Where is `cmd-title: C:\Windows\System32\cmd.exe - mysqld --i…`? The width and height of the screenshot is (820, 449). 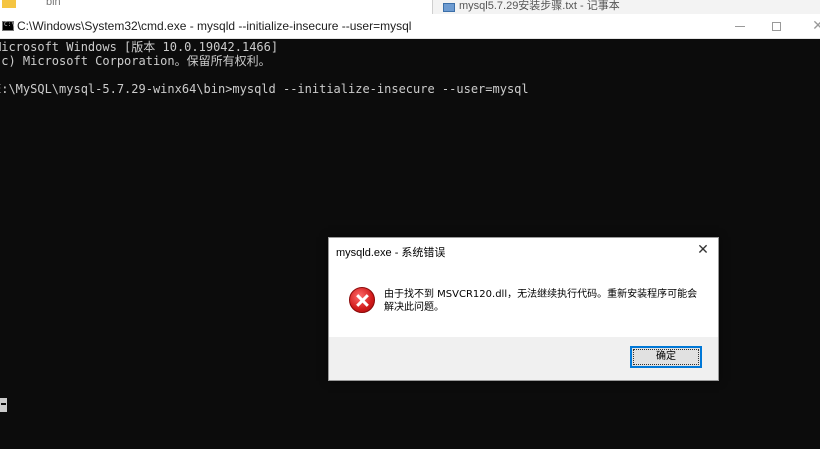
cmd-title: C:\Windows\System32\cmd.exe - mysqld --i… is located at coordinates (214, 26).